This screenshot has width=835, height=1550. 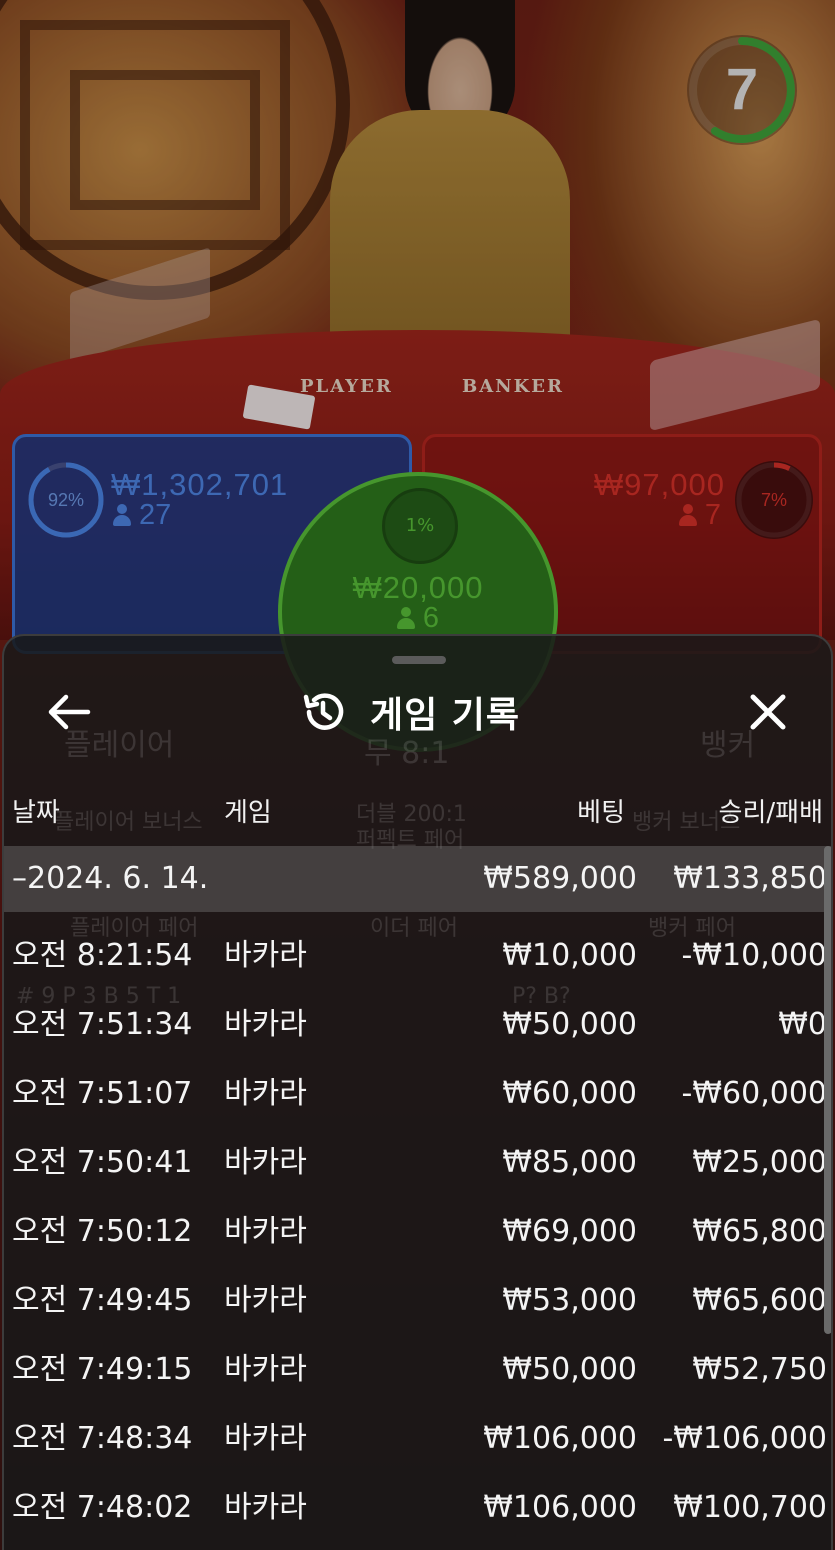 What do you see at coordinates (601, 813) in the screenshot?
I see `column-header-bet: 베팅` at bounding box center [601, 813].